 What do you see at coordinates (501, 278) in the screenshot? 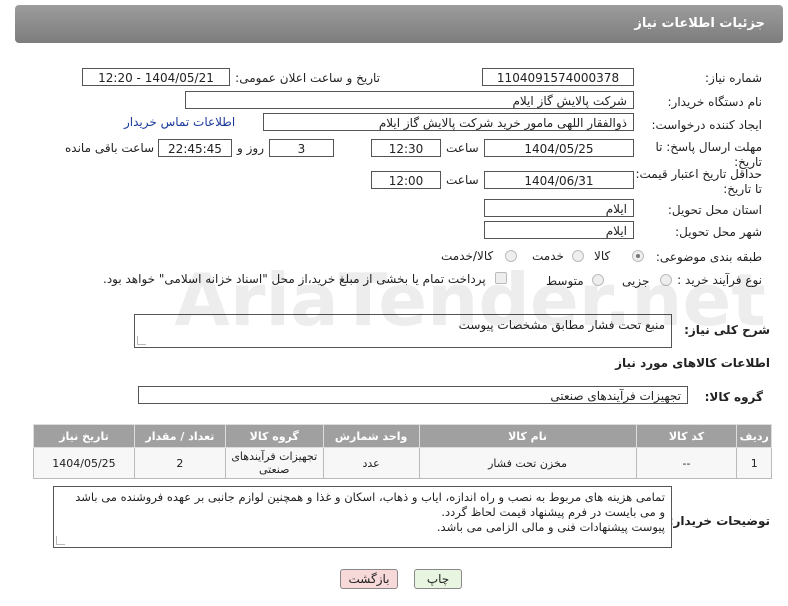
I see `treasury-payment-checkbox` at bounding box center [501, 278].